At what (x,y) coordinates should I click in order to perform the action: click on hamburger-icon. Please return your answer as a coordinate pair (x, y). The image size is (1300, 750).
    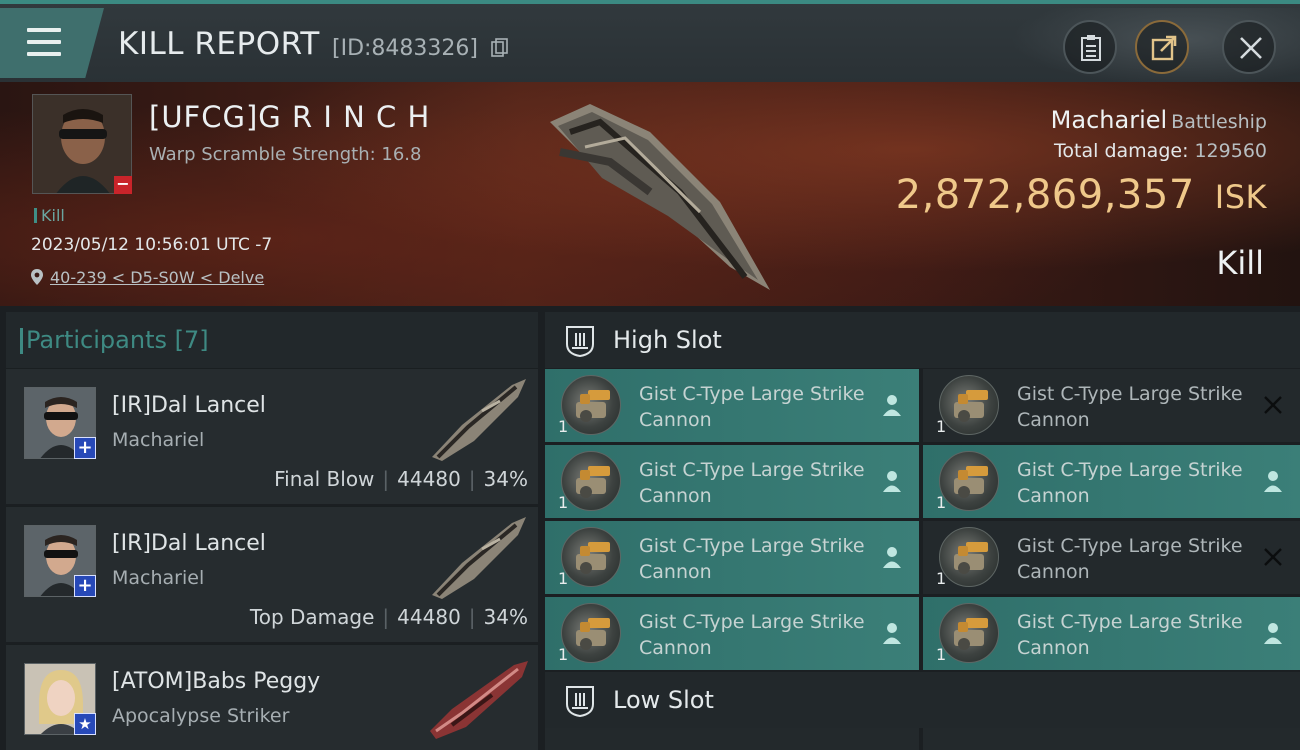
    Looking at the image, I should click on (44, 42).